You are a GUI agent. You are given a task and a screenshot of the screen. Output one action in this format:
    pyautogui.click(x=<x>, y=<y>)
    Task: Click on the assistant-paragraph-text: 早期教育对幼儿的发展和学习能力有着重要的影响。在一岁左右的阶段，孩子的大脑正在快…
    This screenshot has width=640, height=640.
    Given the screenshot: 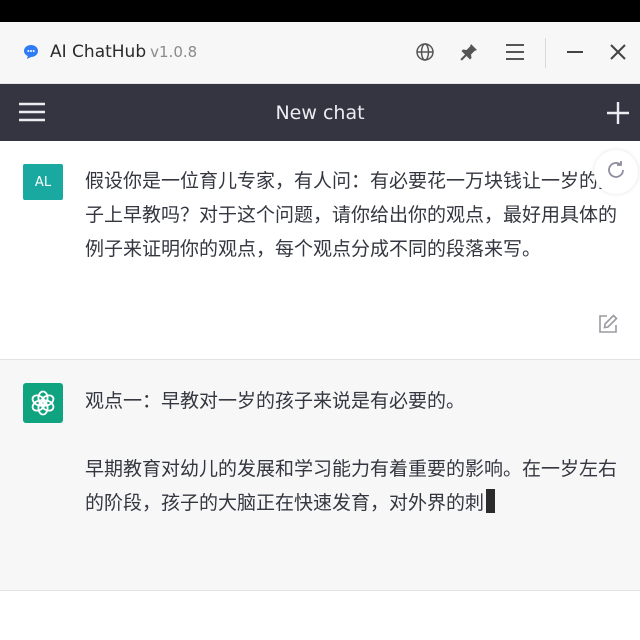 What is the action you would take?
    pyautogui.click(x=351, y=486)
    